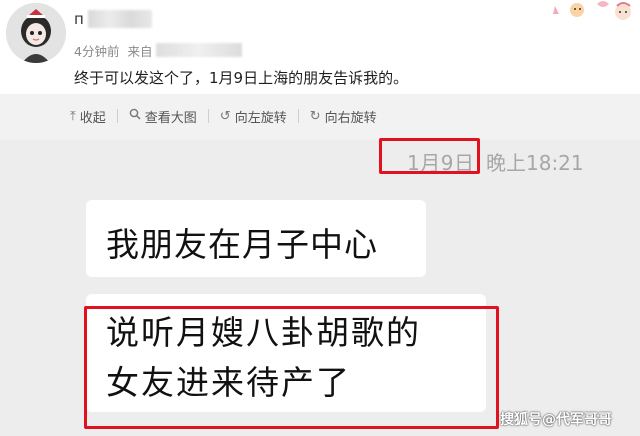 The height and width of the screenshot is (436, 640). What do you see at coordinates (350, 118) in the screenshot?
I see `rotate-right-label: 向右旋转` at bounding box center [350, 118].